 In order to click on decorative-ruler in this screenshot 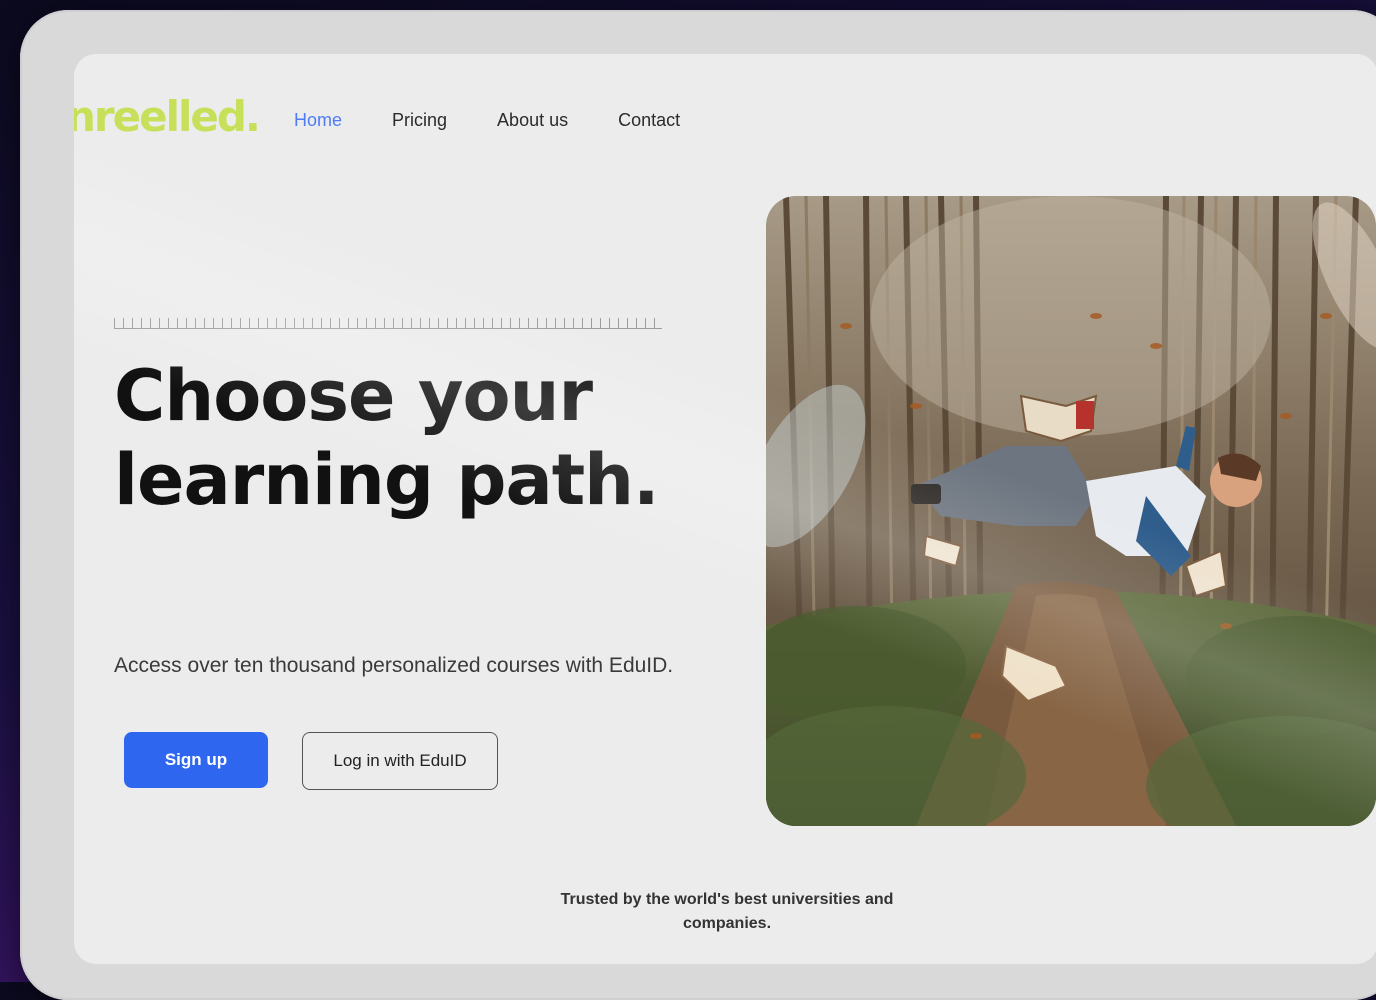, I will do `click(388, 323)`.